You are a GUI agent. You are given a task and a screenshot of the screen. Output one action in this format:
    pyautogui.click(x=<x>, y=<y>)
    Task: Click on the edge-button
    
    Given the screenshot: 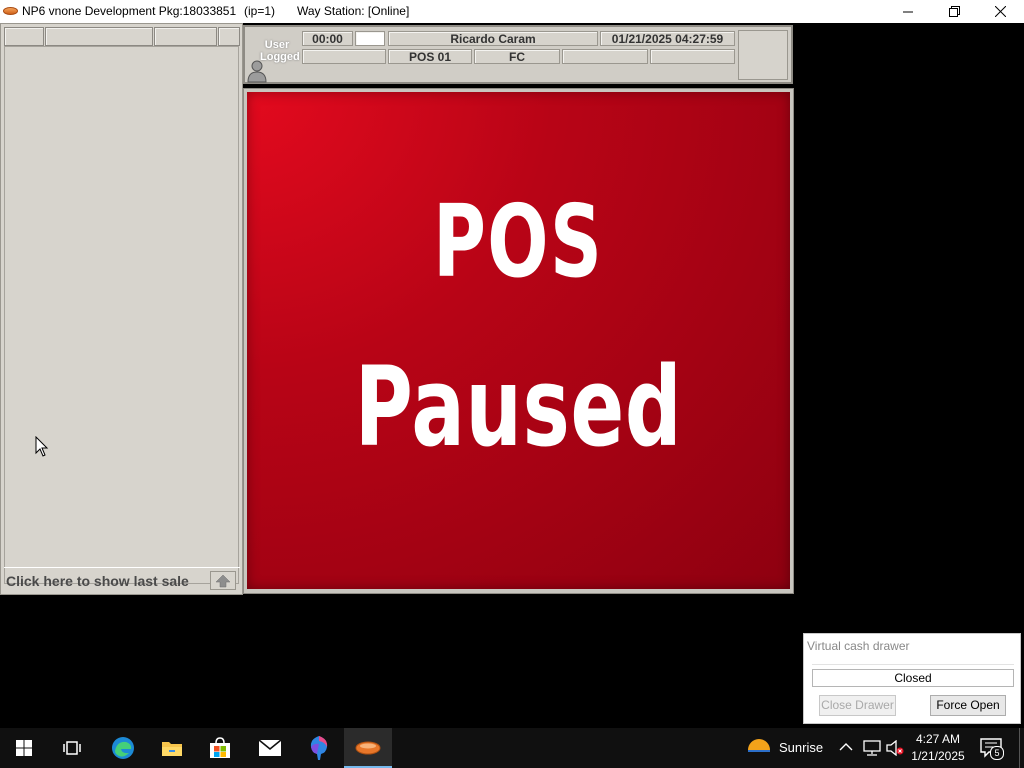 What is the action you would take?
    pyautogui.click(x=123, y=748)
    